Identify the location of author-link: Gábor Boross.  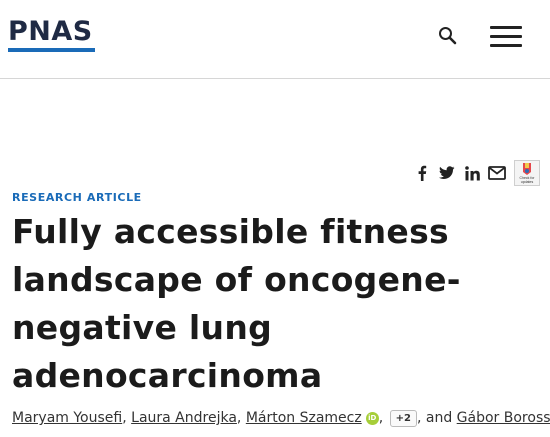
(503, 418).